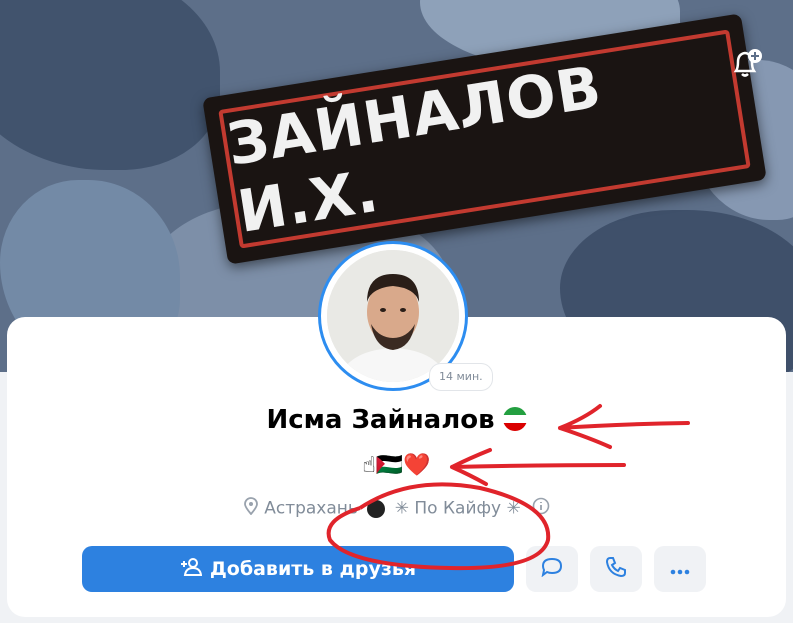 The height and width of the screenshot is (623, 793). I want to click on location-icon, so click(251, 508).